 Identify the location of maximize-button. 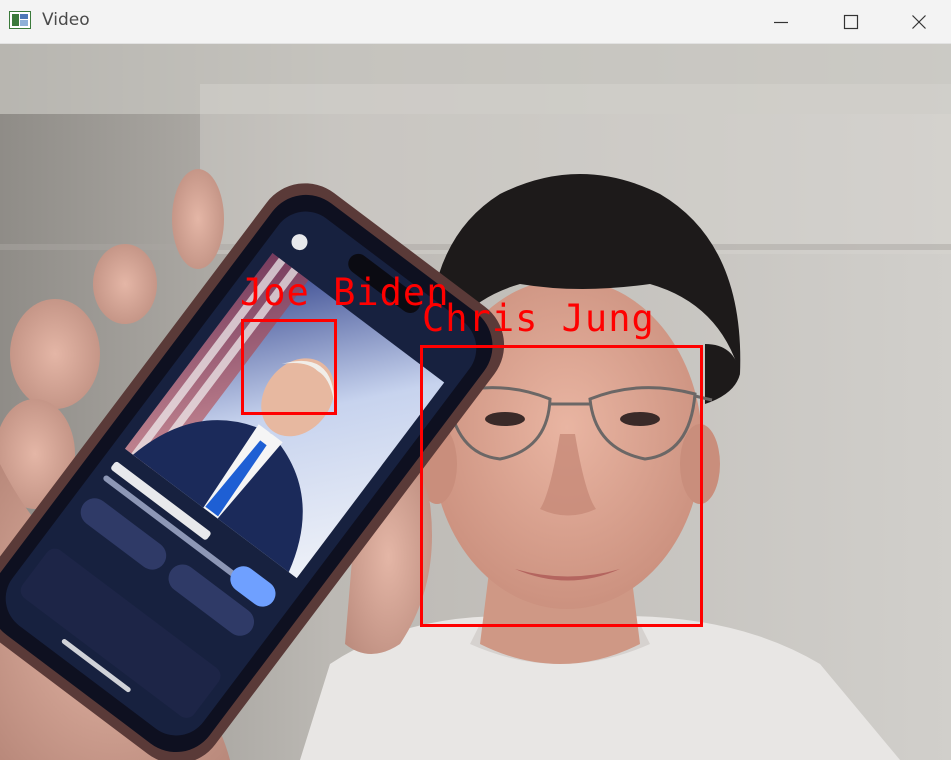
(851, 22).